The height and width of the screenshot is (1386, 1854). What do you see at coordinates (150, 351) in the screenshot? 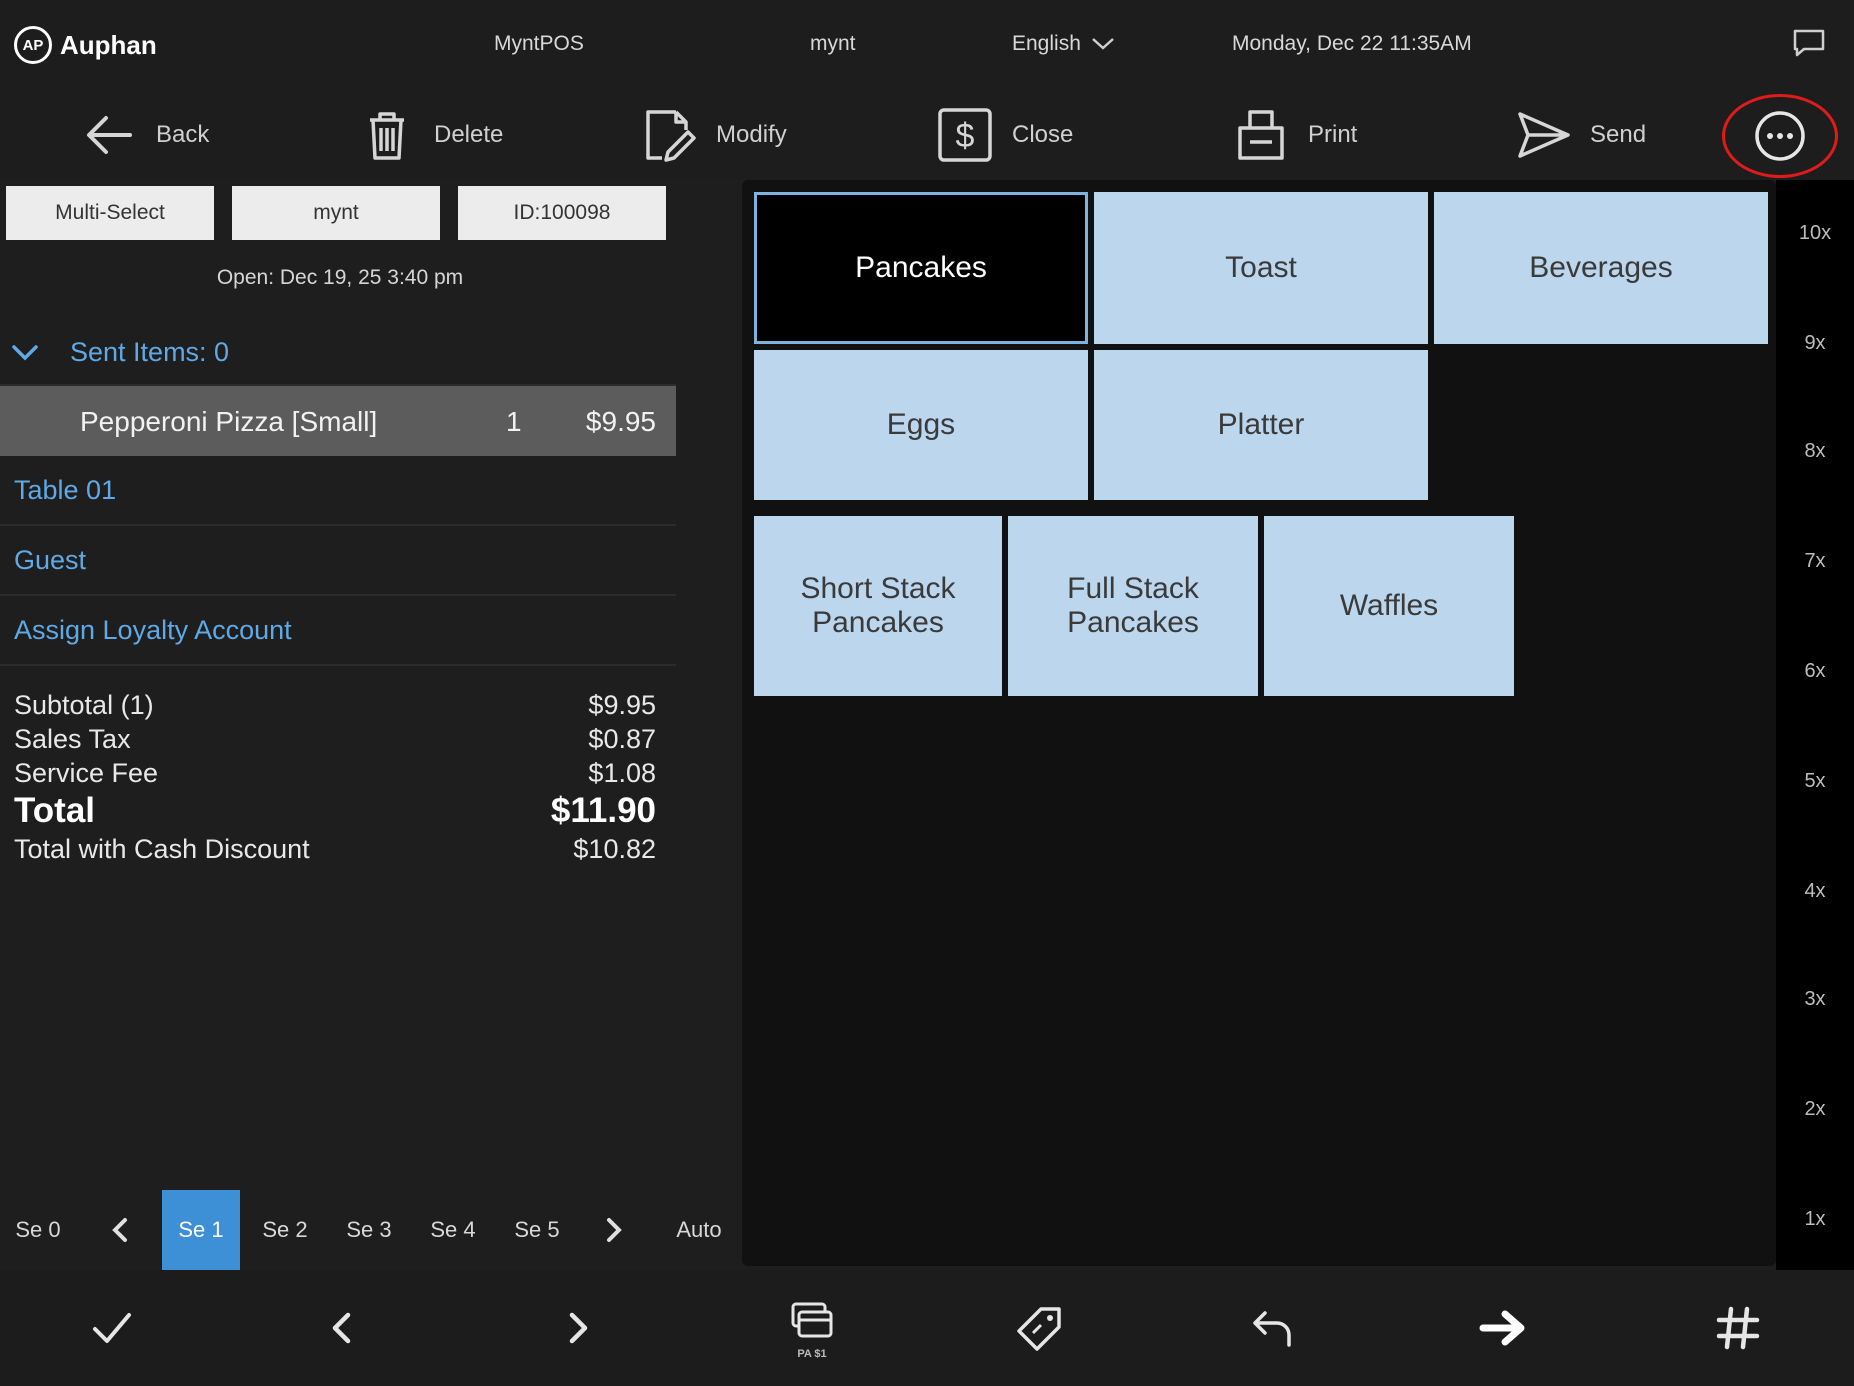
I see `sent-items-label: Sent Items: 0` at bounding box center [150, 351].